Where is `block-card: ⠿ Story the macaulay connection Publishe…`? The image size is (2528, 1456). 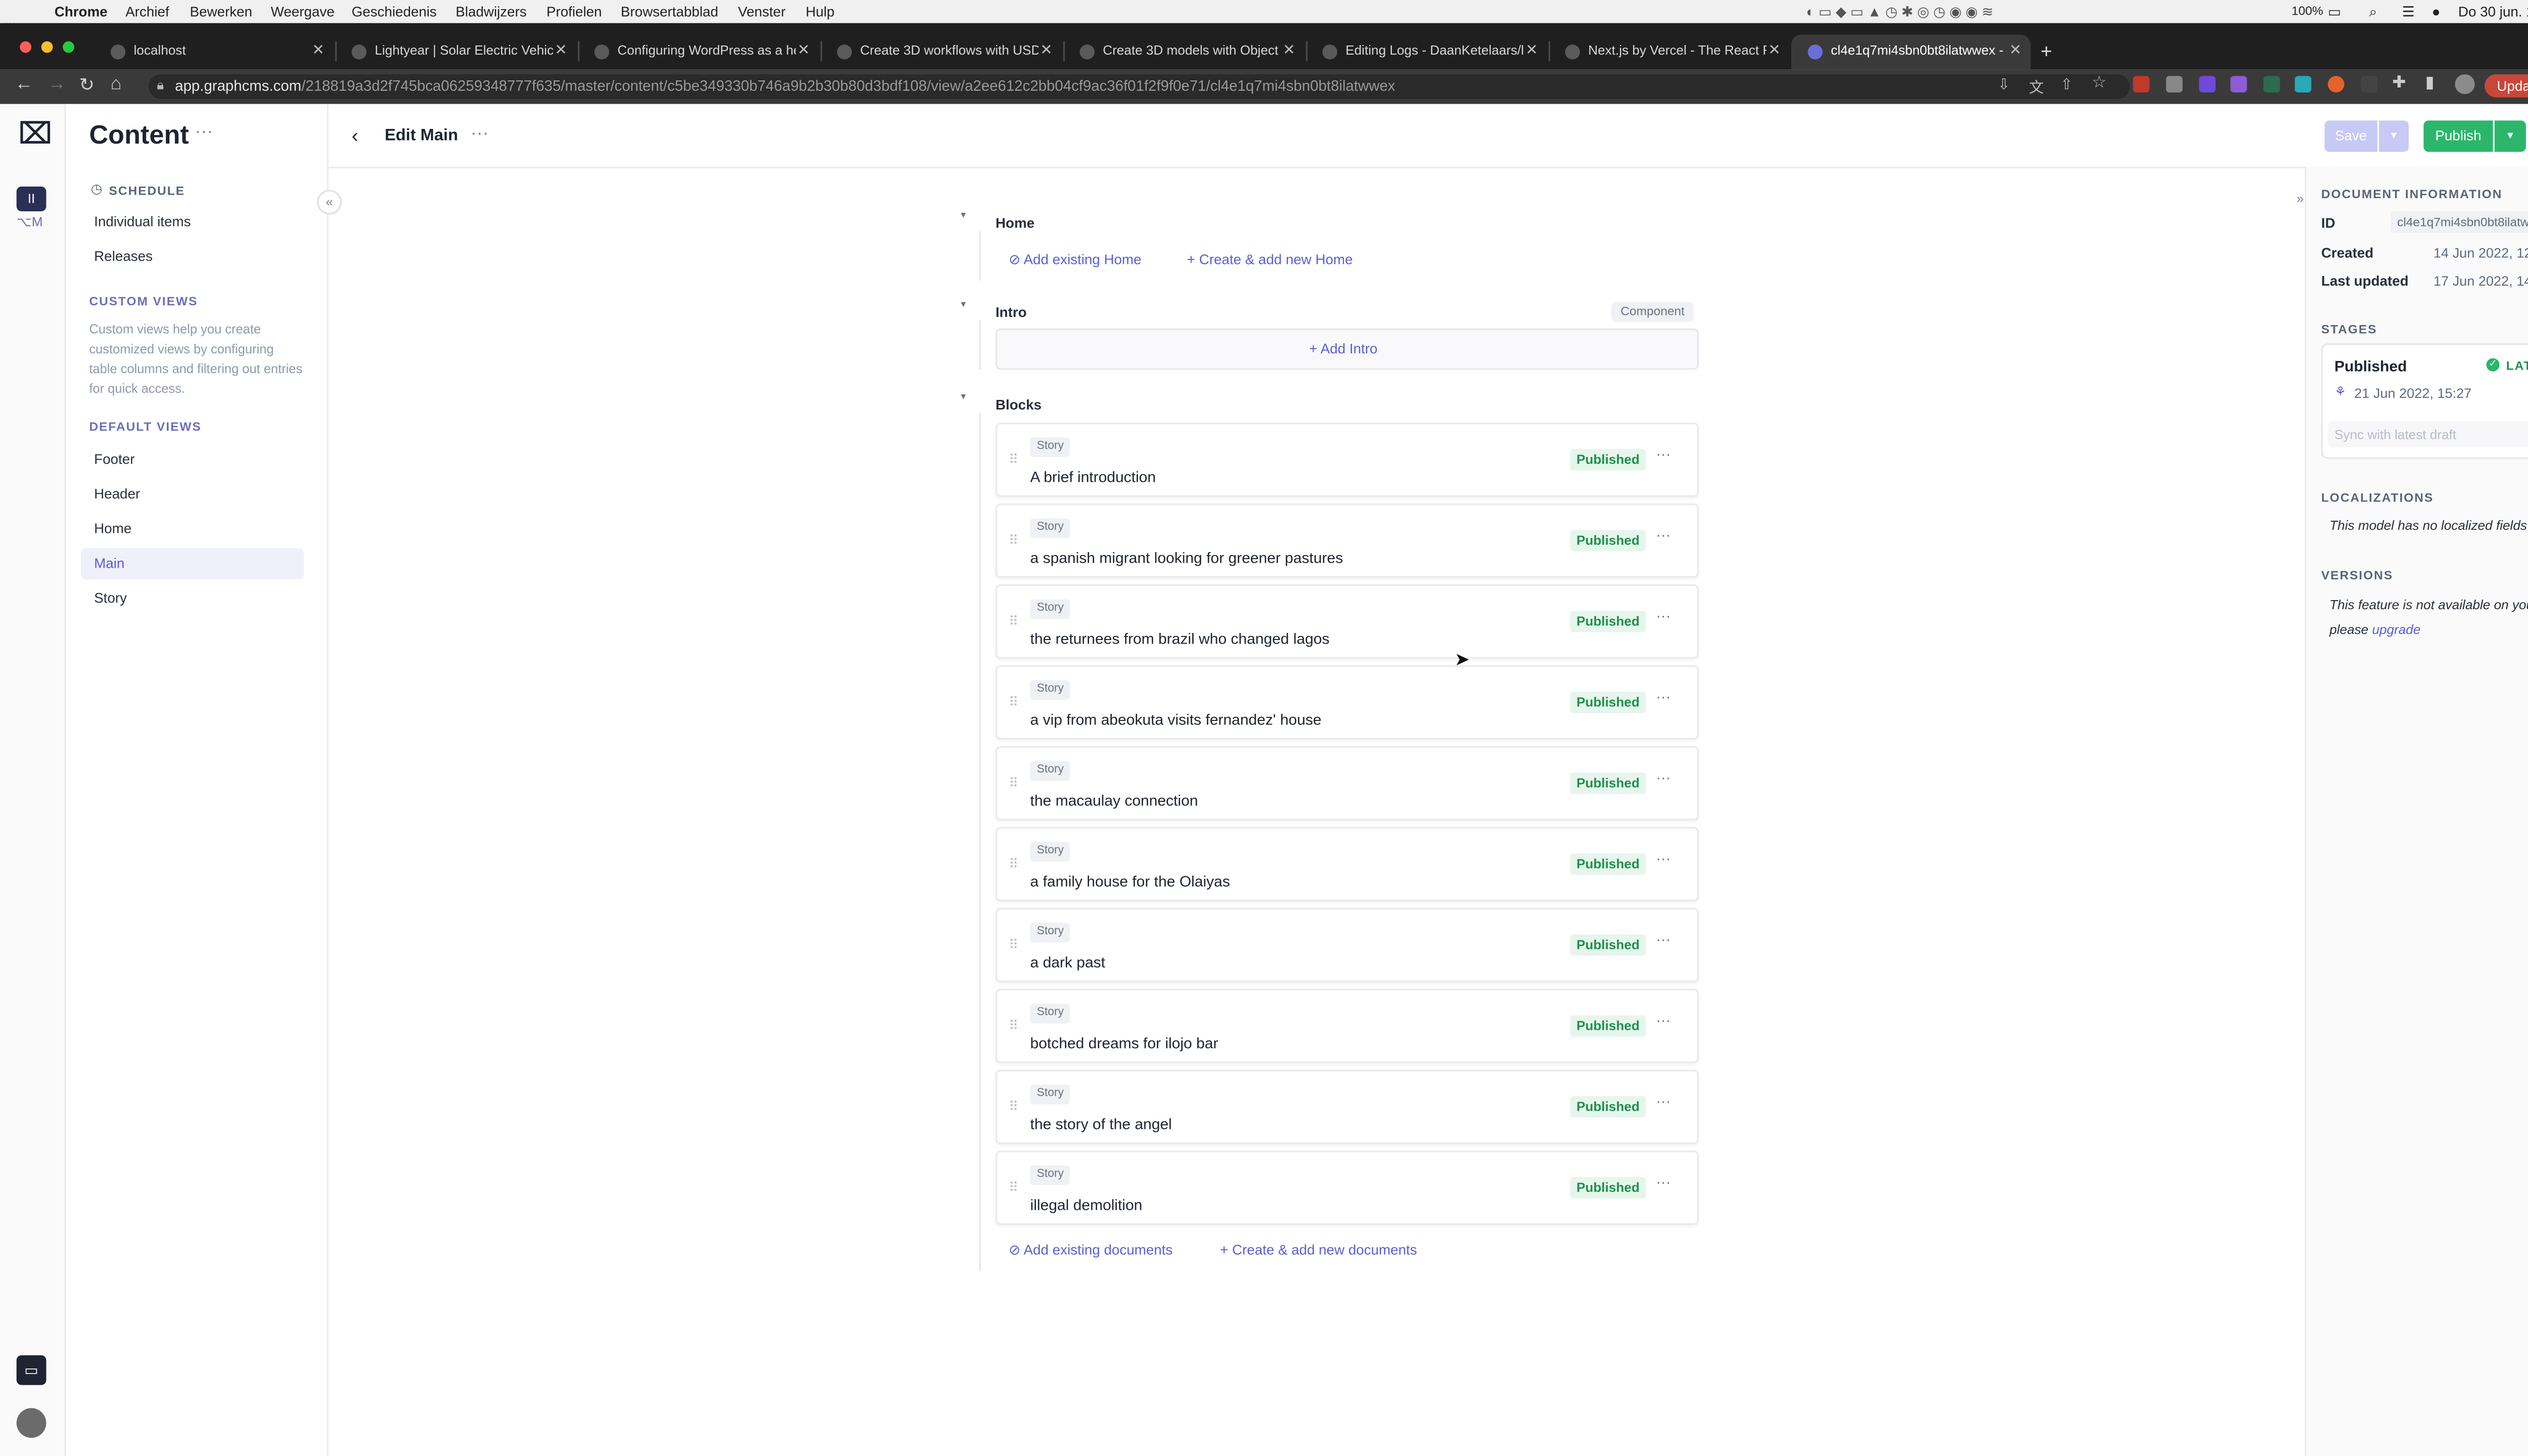
block-card: ⠿ Story the macaulay connection Publishe… is located at coordinates (1347, 783).